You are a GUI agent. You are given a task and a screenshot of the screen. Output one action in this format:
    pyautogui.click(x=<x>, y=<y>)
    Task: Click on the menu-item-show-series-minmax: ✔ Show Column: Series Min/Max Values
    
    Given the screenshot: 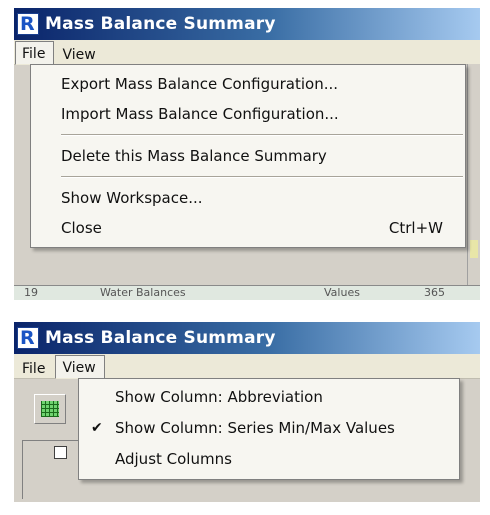 What is the action you would take?
    pyautogui.click(x=269, y=428)
    